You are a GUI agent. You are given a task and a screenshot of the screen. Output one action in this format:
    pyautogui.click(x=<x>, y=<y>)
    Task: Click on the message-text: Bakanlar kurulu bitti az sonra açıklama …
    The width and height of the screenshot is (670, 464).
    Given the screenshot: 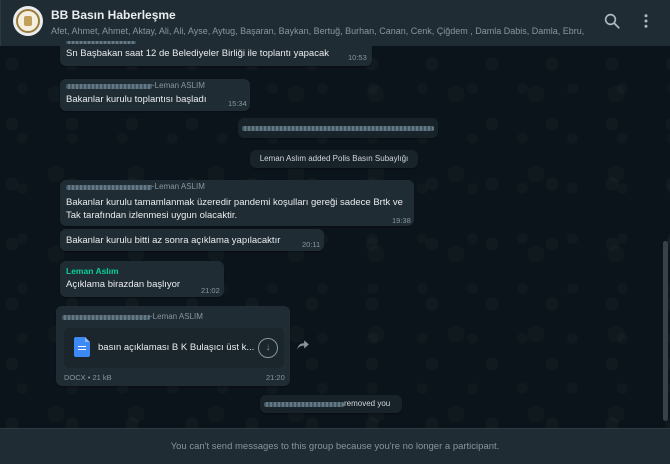 What is the action you would take?
    pyautogui.click(x=173, y=240)
    